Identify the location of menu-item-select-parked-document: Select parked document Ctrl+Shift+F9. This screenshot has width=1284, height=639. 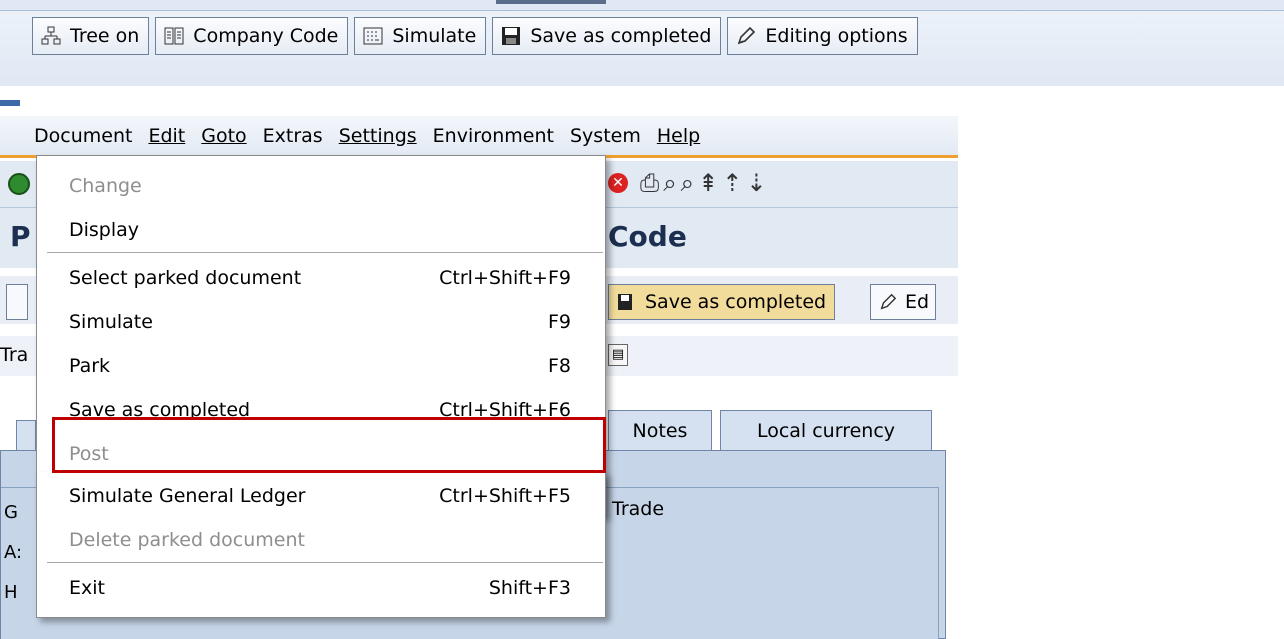
(321, 278).